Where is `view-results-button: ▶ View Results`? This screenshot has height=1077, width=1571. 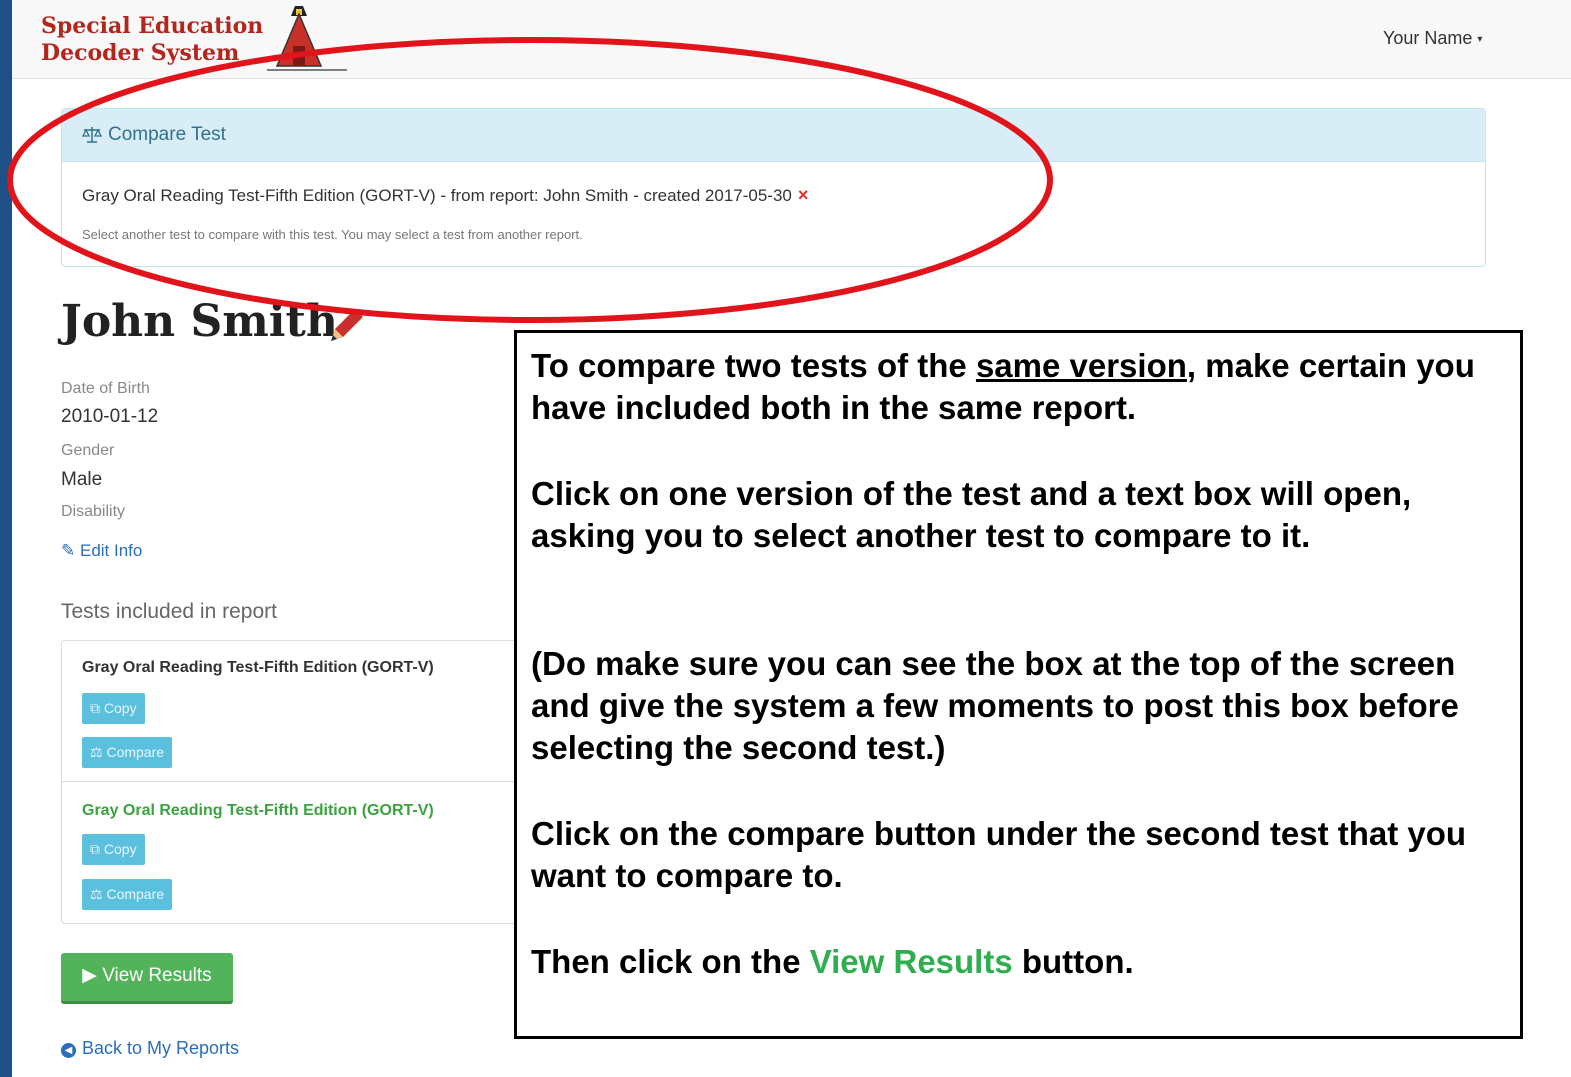 view-results-button: ▶ View Results is located at coordinates (147, 978).